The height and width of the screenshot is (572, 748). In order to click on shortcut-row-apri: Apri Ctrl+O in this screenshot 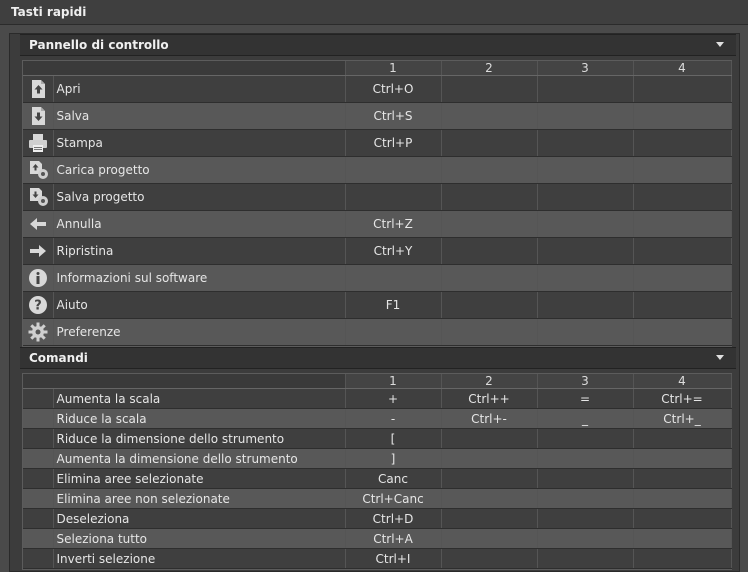, I will do `click(377, 89)`.